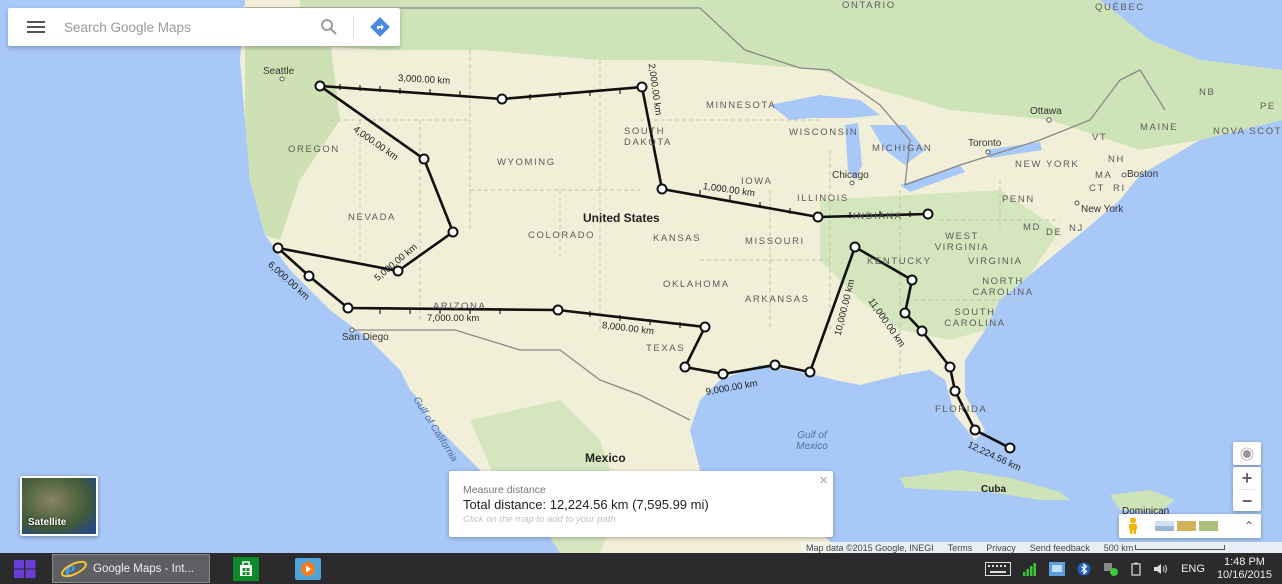 The width and height of the screenshot is (1282, 584). Describe the element at coordinates (1003, 287) in the screenshot. I see `region-label: NORTH CAROLINA` at that location.